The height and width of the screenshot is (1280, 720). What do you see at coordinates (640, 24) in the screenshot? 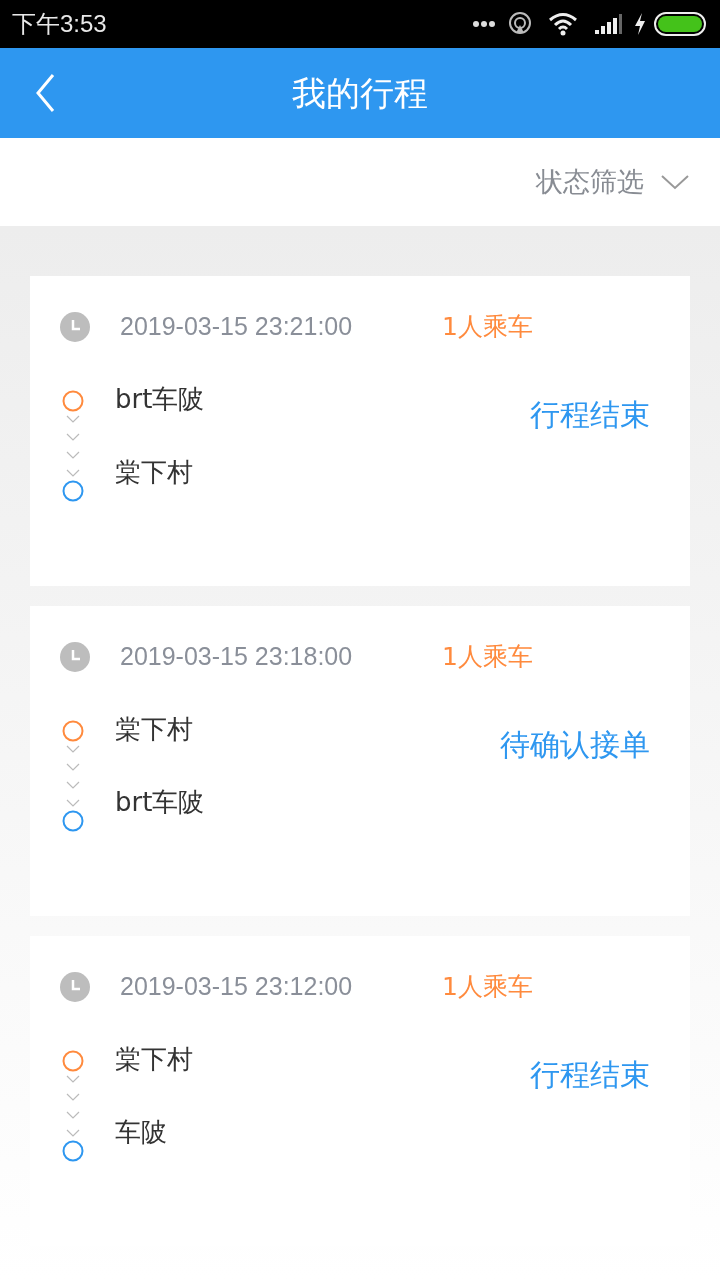
I see `charging-icon` at bounding box center [640, 24].